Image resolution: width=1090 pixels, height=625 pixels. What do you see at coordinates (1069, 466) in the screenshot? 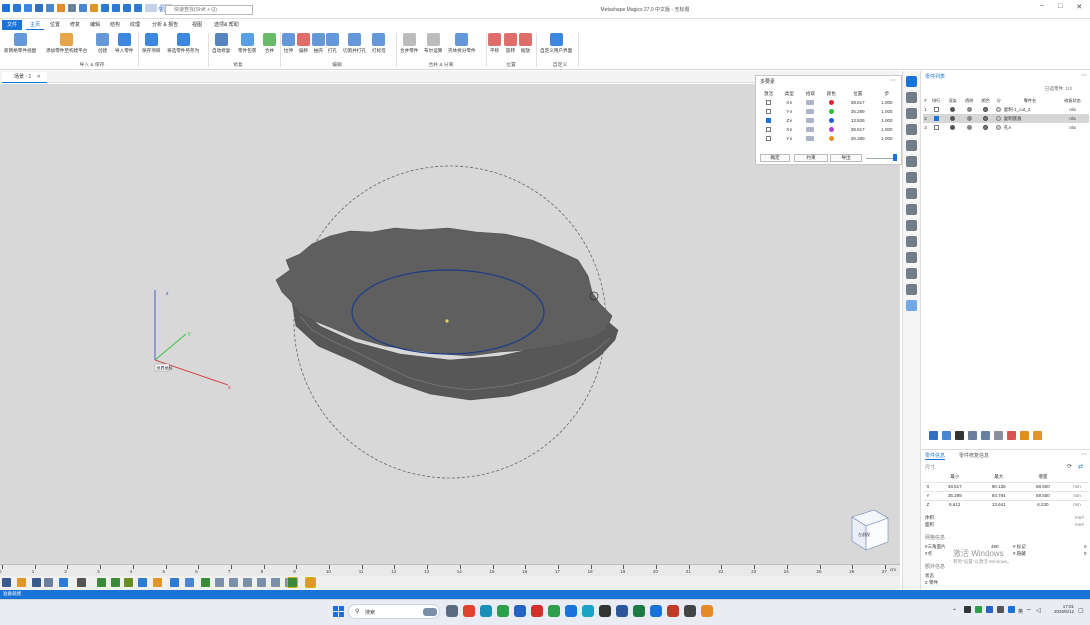
I see `refresh-icon: ⟳` at bounding box center [1069, 466].